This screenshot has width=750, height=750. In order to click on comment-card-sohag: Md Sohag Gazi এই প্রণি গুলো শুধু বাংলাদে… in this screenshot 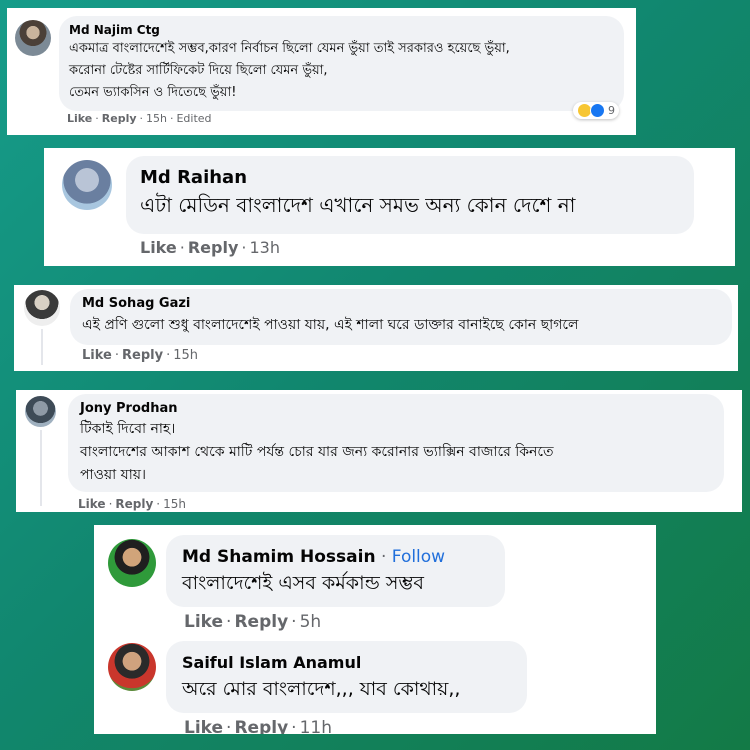, I will do `click(376, 328)`.